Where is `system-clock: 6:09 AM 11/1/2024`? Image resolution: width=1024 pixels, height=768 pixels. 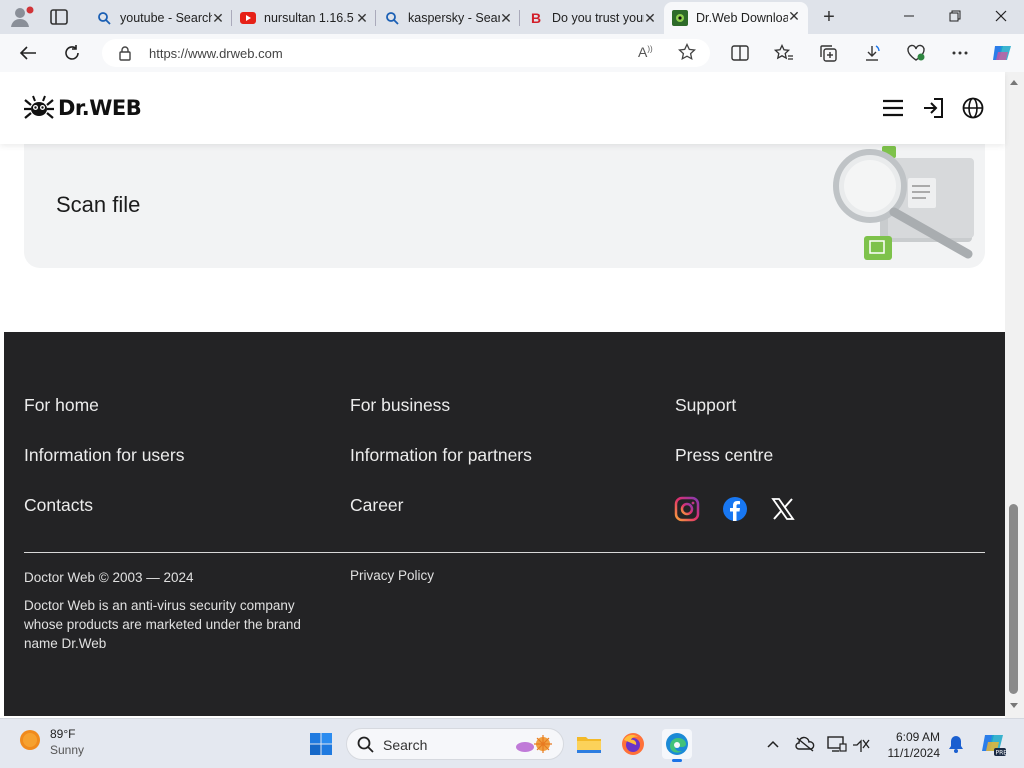 system-clock: 6:09 AM 11/1/2024 is located at coordinates (908, 745).